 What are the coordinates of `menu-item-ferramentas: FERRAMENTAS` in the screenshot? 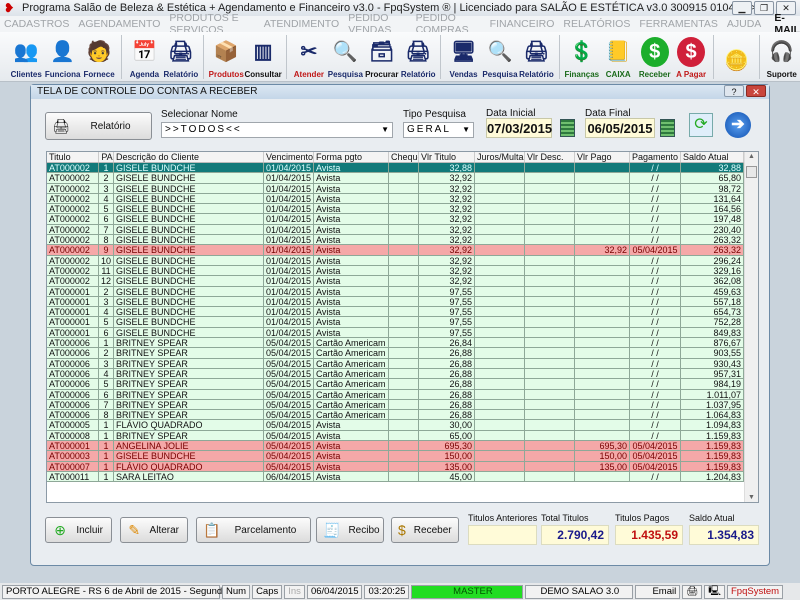 It's located at (678, 24).